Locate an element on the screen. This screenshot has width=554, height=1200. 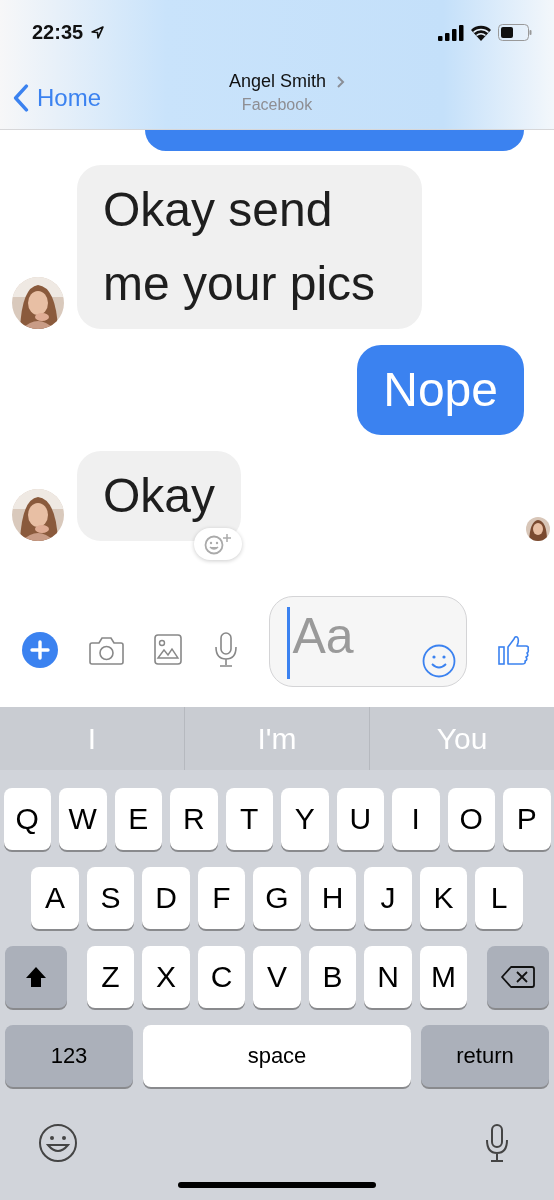
location-arrow-icon is located at coordinates (98, 32).